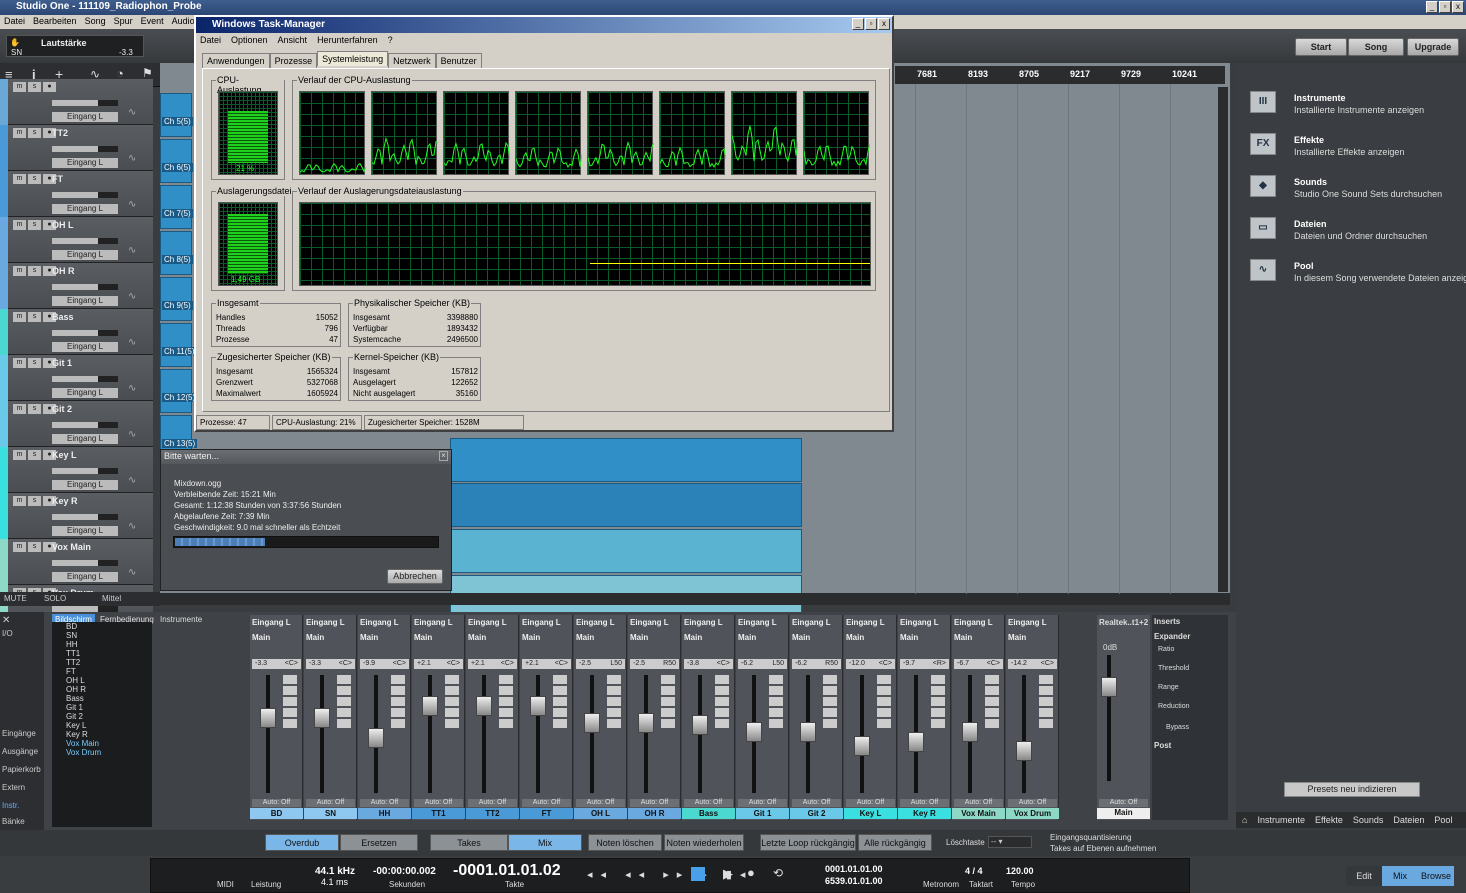  I want to click on track-row: m s ● Key R Eingang L ∿, so click(76, 516).